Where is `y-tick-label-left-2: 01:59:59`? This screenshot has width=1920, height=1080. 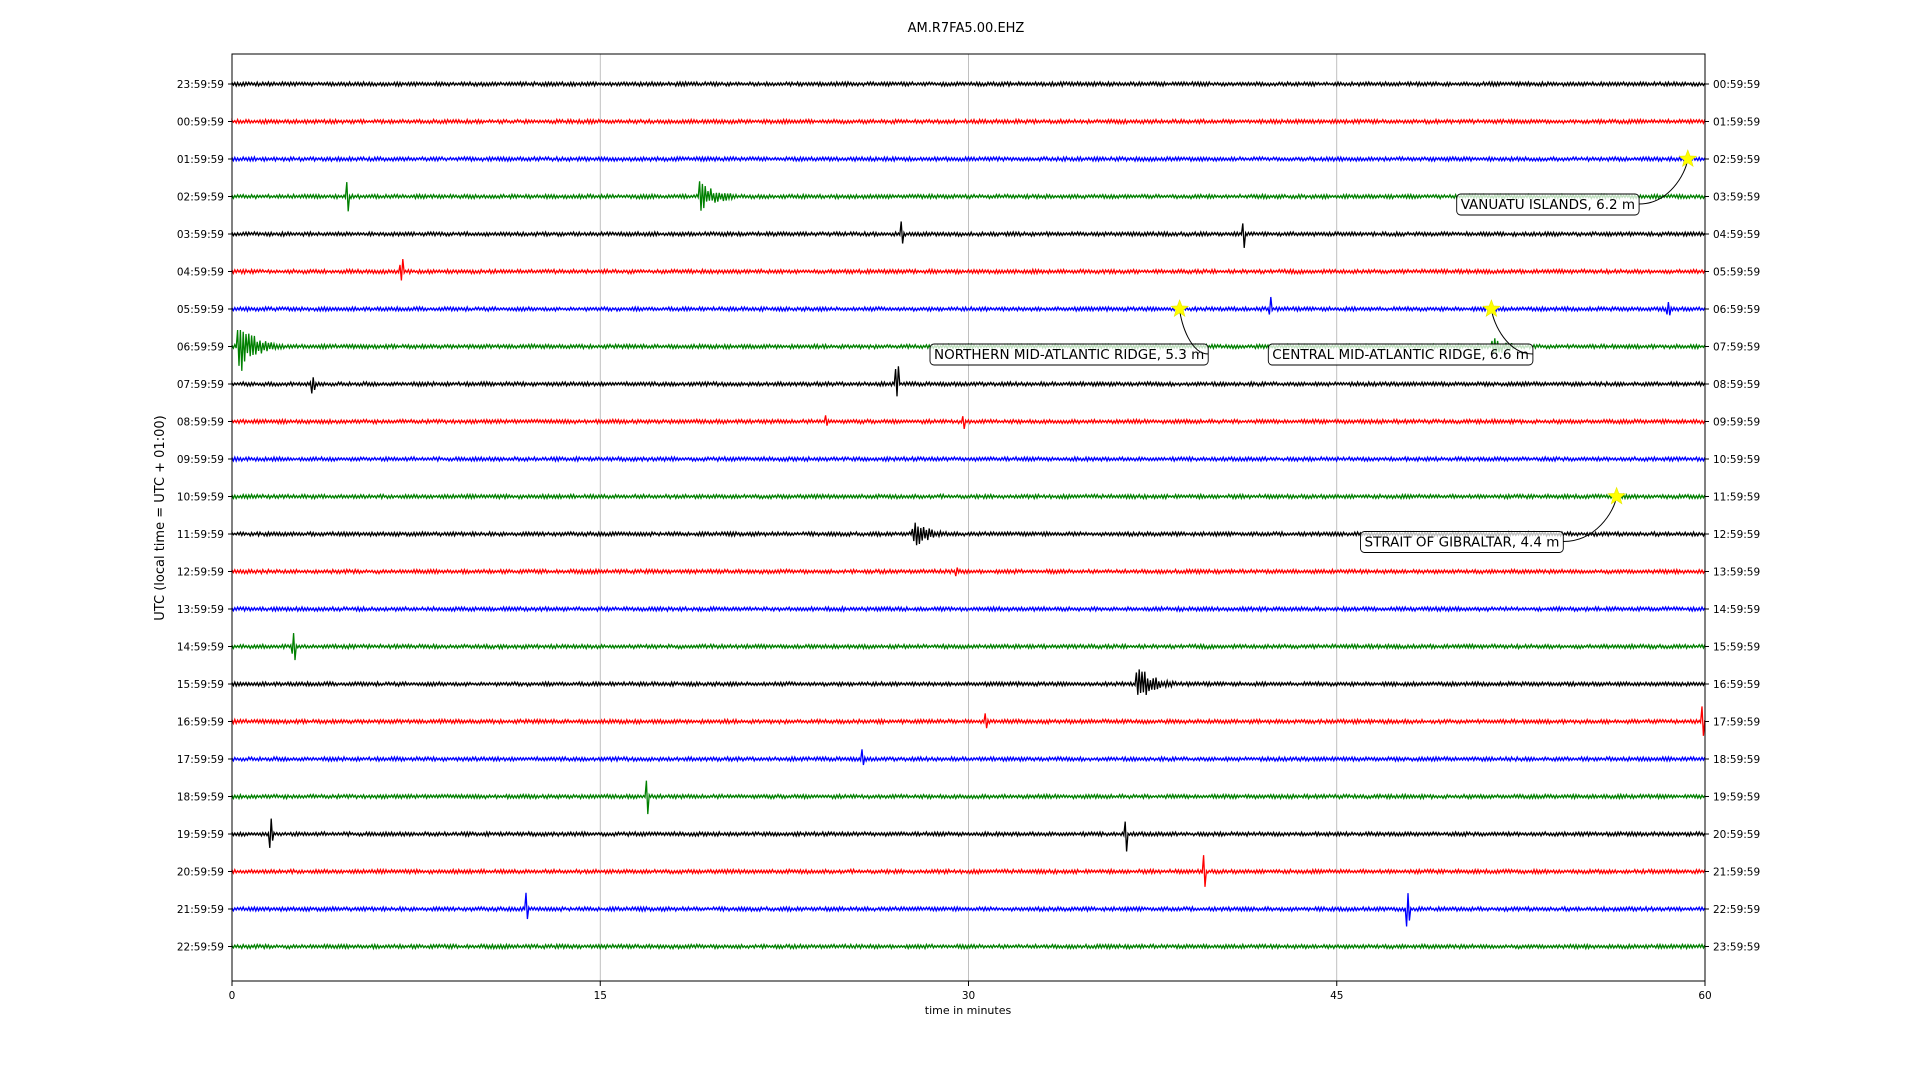 y-tick-label-left-2: 01:59:59 is located at coordinates (200, 160).